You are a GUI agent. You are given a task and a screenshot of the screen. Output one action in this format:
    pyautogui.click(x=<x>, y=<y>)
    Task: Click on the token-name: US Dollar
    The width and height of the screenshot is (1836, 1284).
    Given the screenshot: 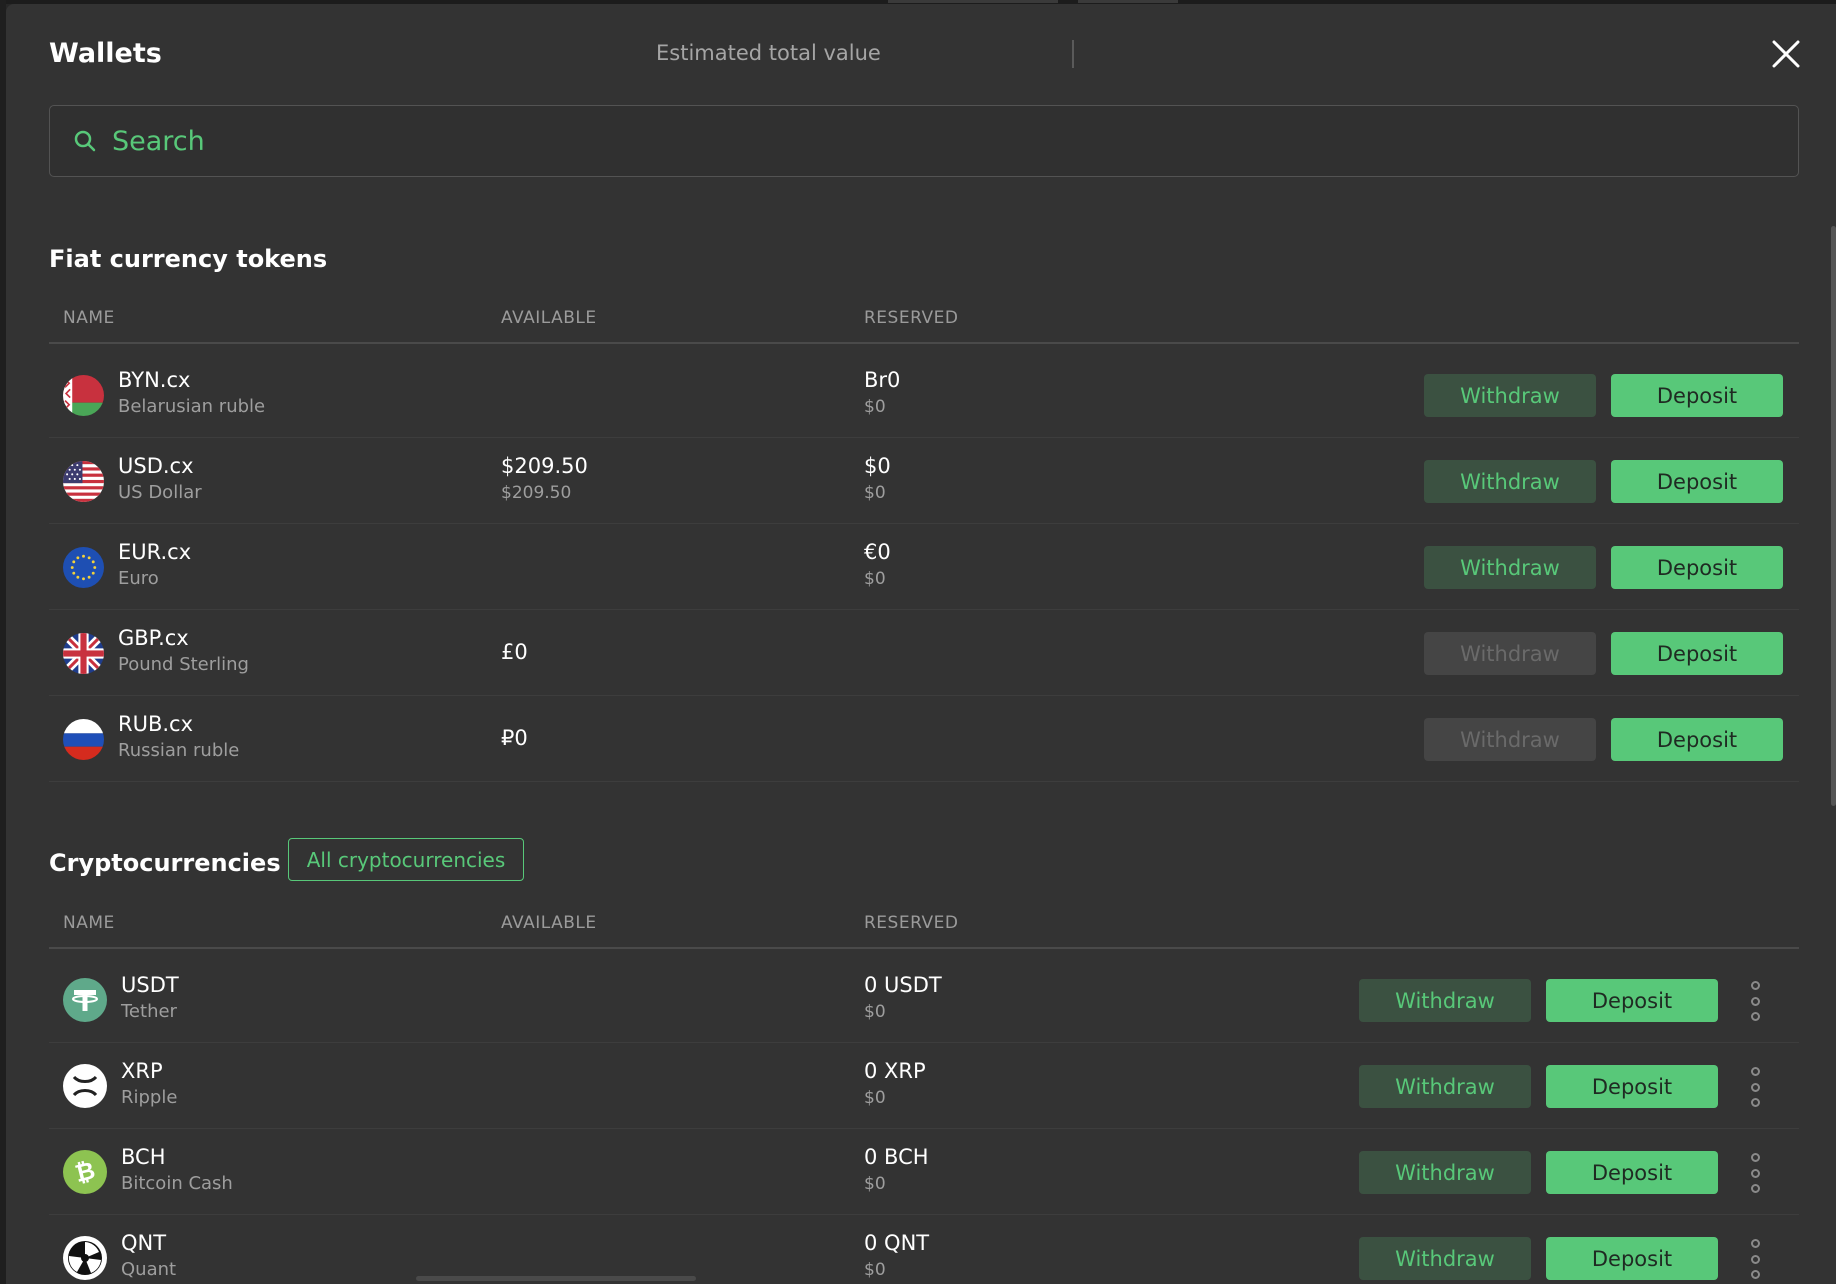 What is the action you would take?
    pyautogui.click(x=160, y=492)
    